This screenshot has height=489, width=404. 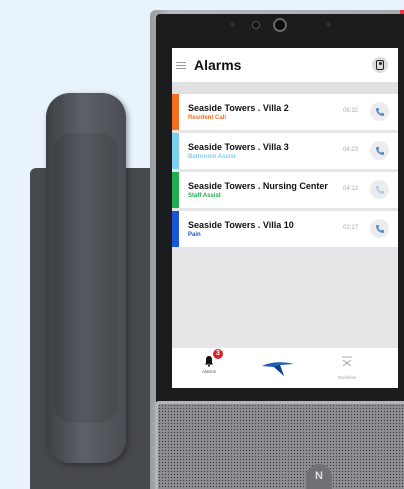 What do you see at coordinates (280, 25) in the screenshot?
I see `camera-icon` at bounding box center [280, 25].